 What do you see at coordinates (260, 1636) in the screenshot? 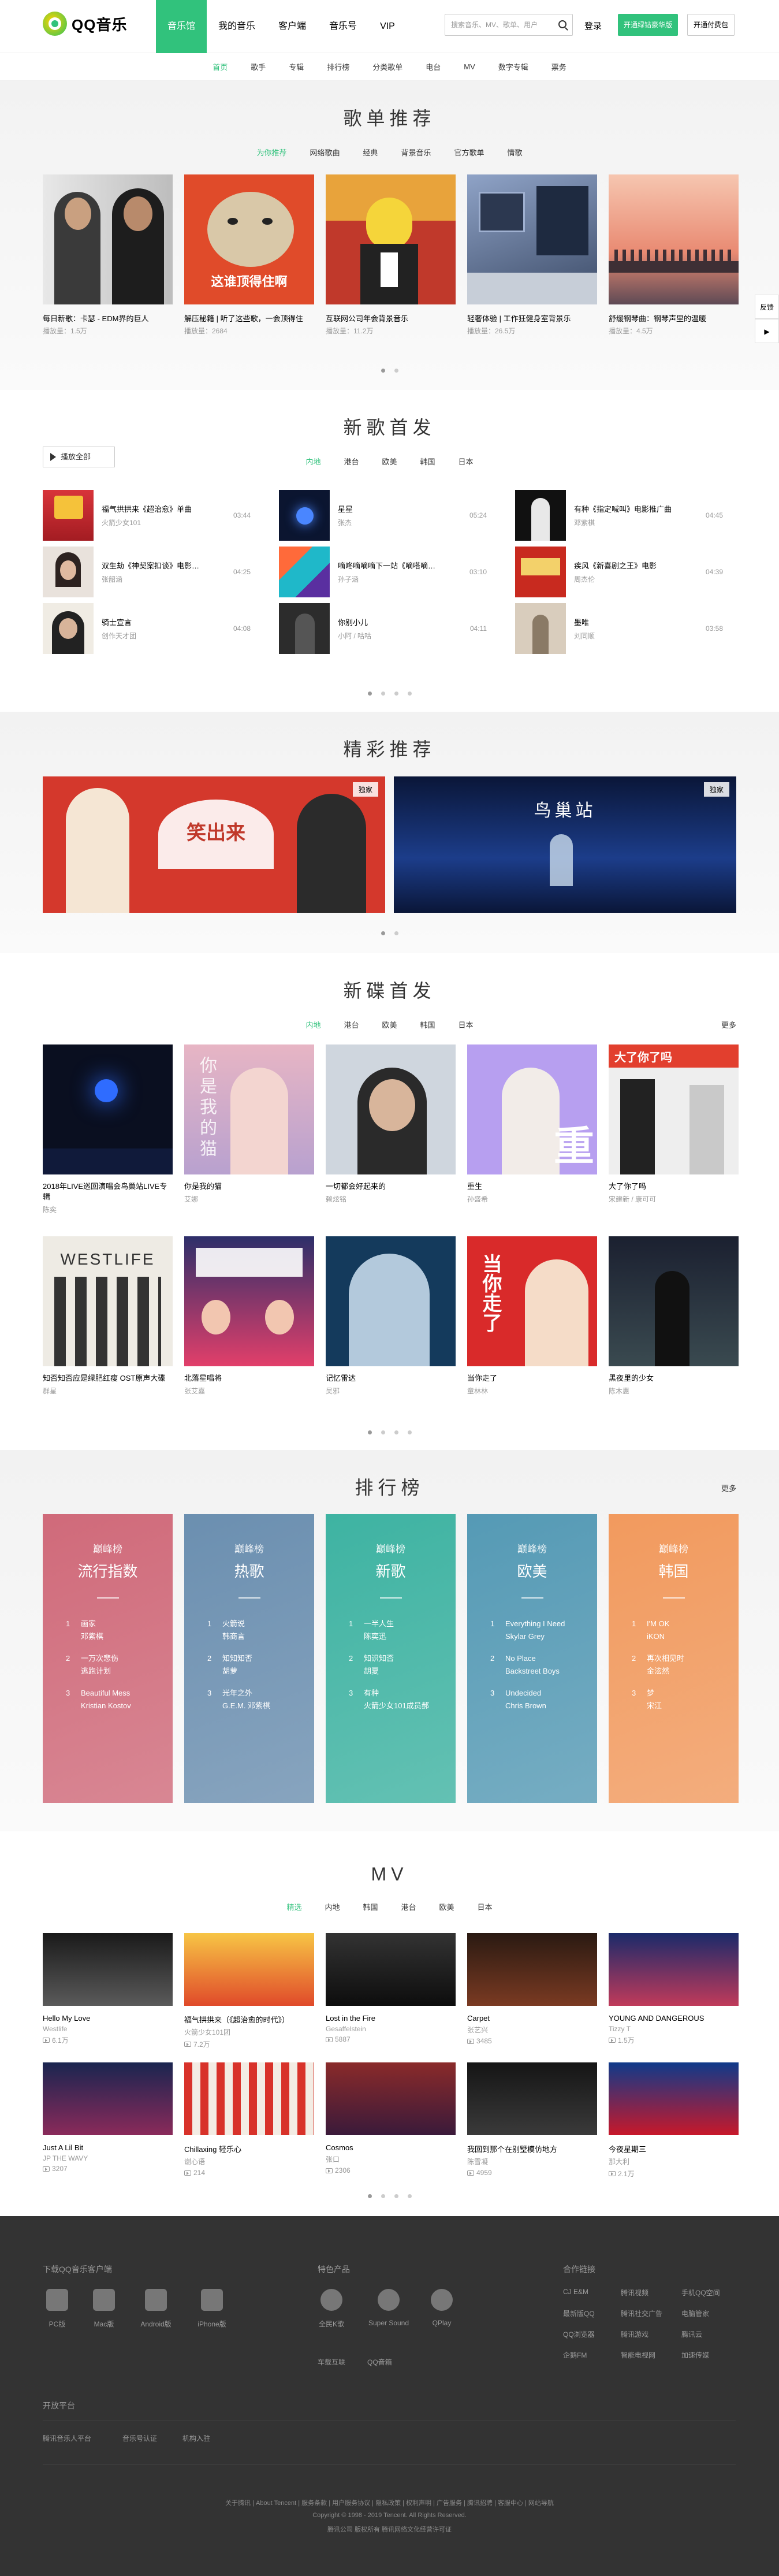
I see `chart-artist: 韩商言` at bounding box center [260, 1636].